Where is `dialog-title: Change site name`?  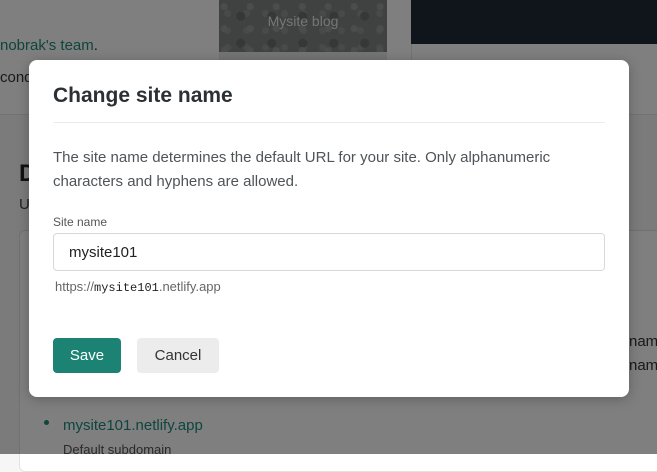 dialog-title: Change site name is located at coordinates (143, 95).